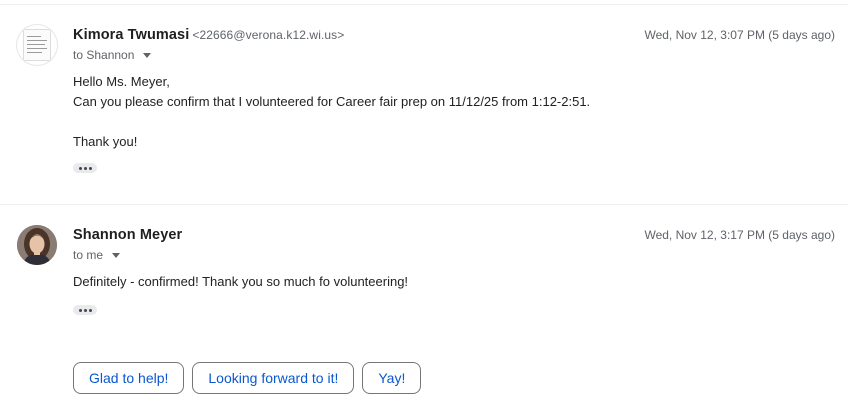 This screenshot has height=415, width=848. I want to click on handwritten-note-icon, so click(37, 45).